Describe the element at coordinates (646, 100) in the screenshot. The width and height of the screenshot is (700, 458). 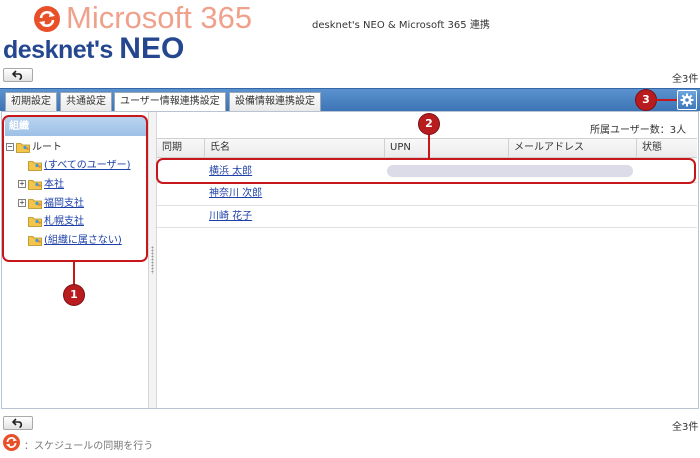
I see `callout-badge-3: 3` at that location.